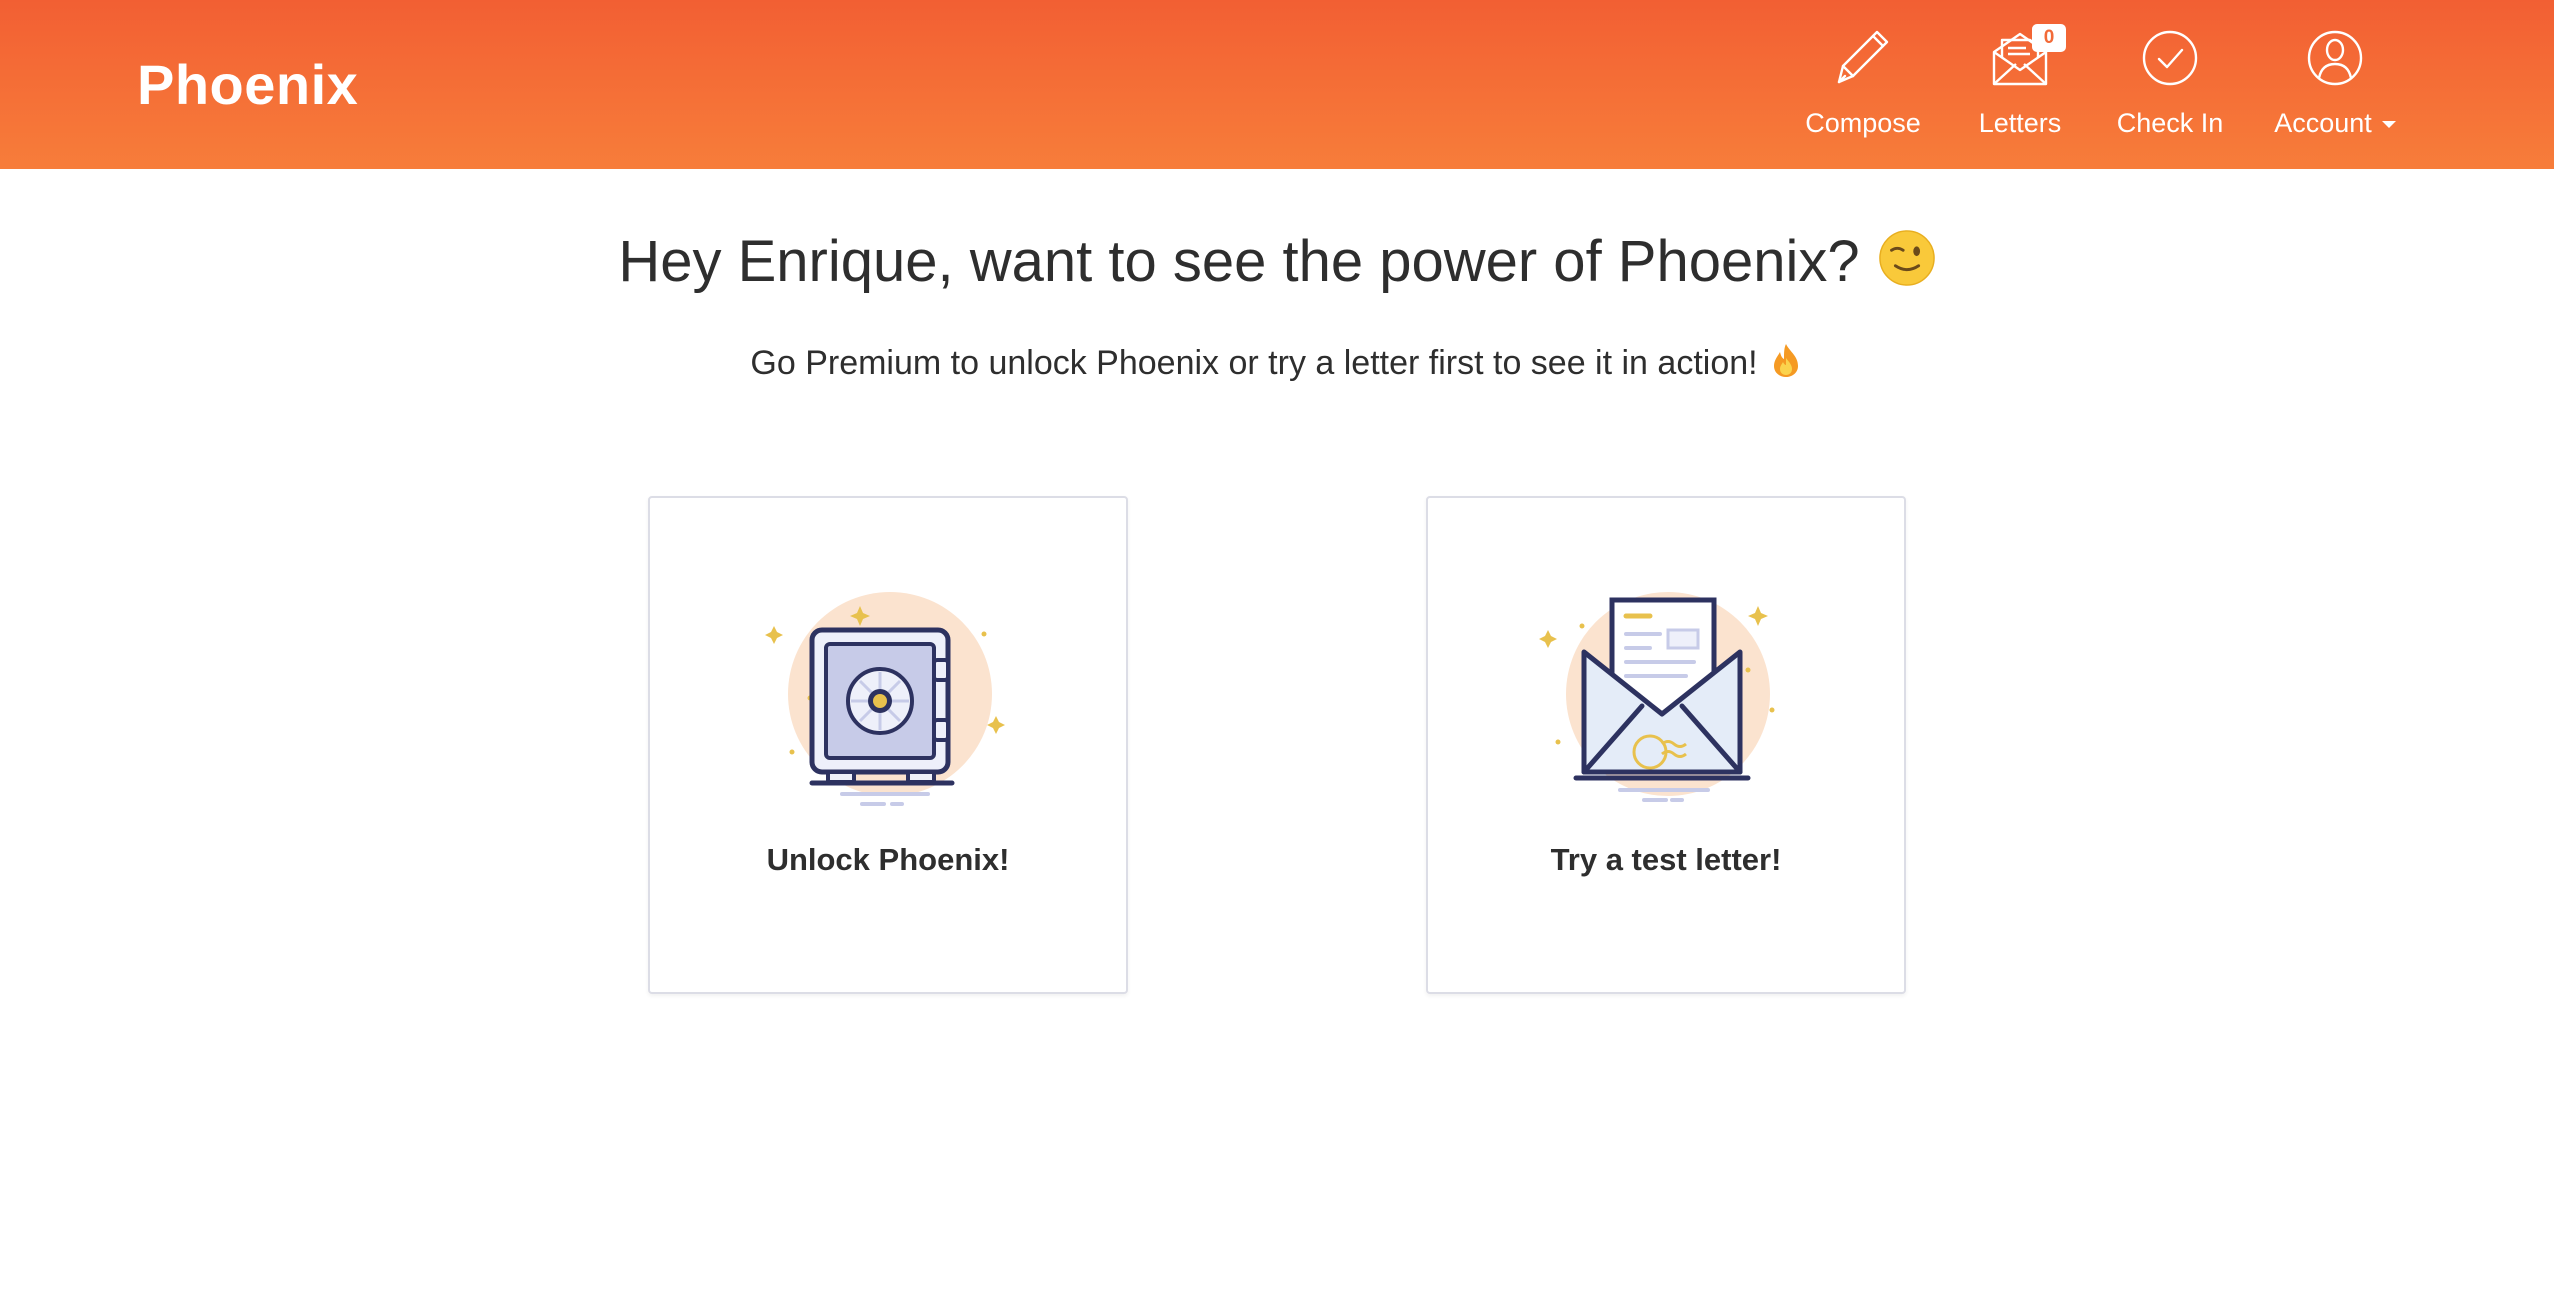  I want to click on nav-account-dropdown: Account, so click(2335, 84).